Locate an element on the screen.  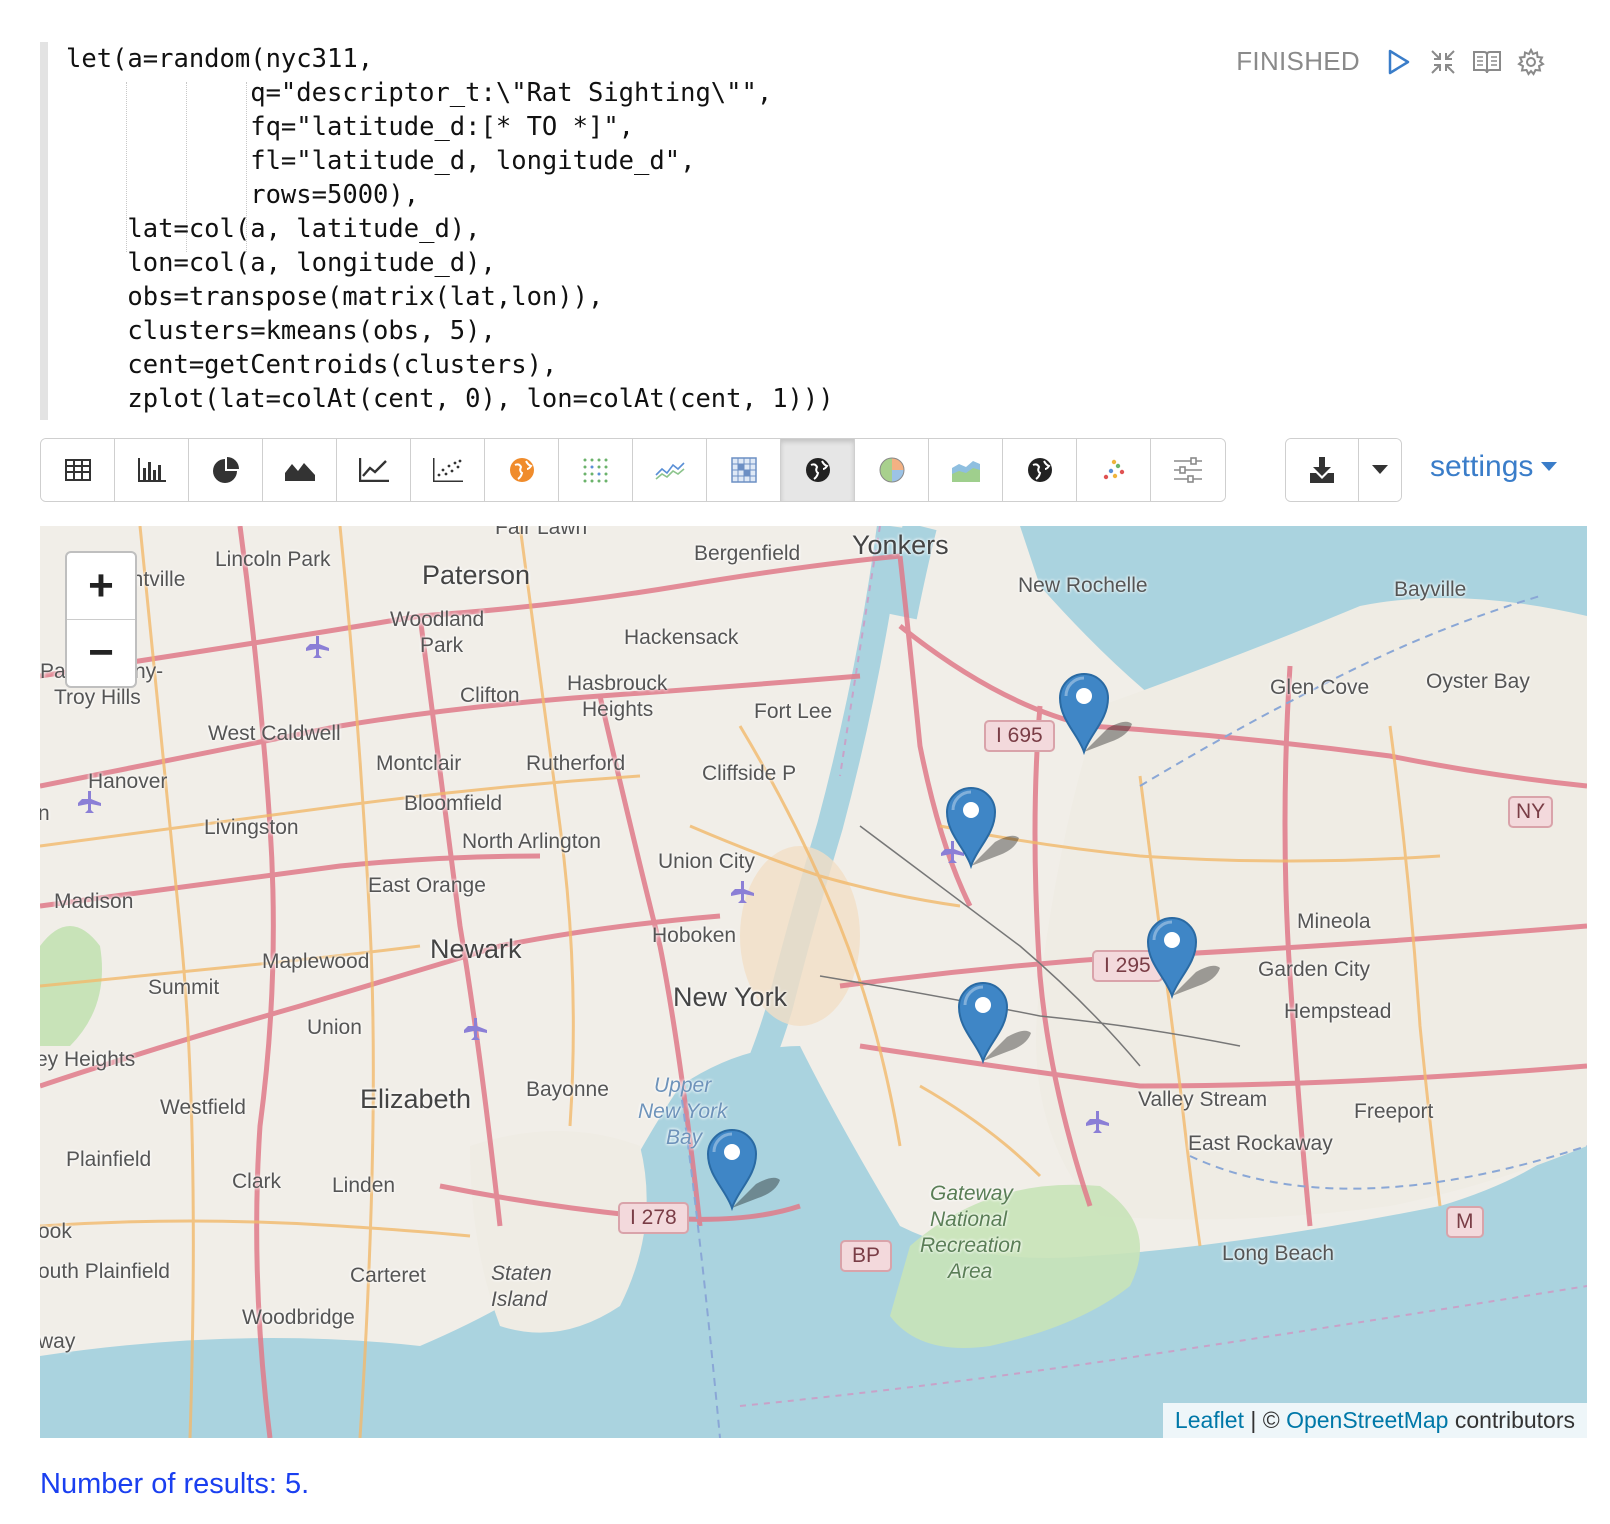
gear-icon is located at coordinates (1531, 62).